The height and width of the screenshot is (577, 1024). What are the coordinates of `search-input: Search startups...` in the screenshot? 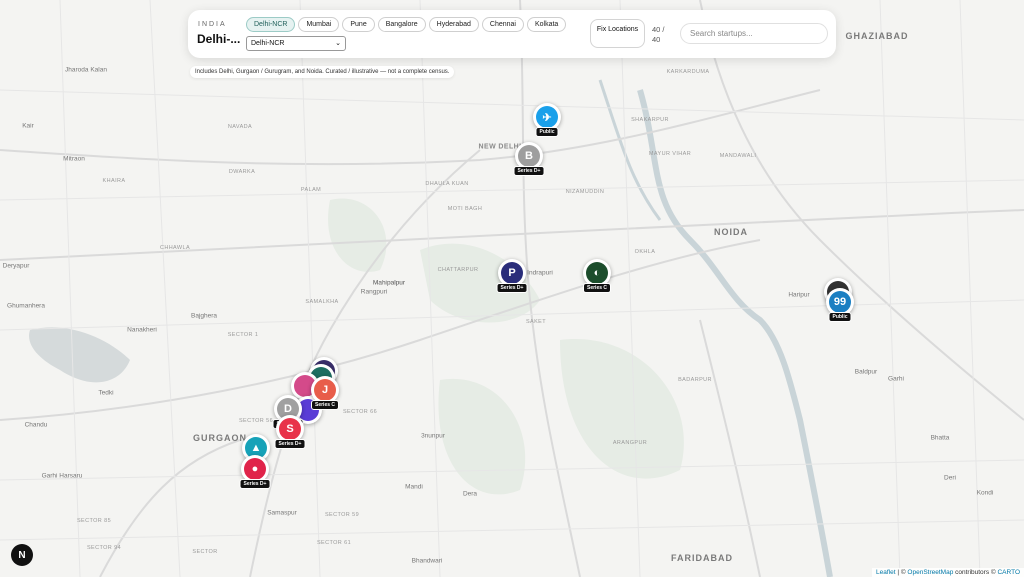 It's located at (754, 33).